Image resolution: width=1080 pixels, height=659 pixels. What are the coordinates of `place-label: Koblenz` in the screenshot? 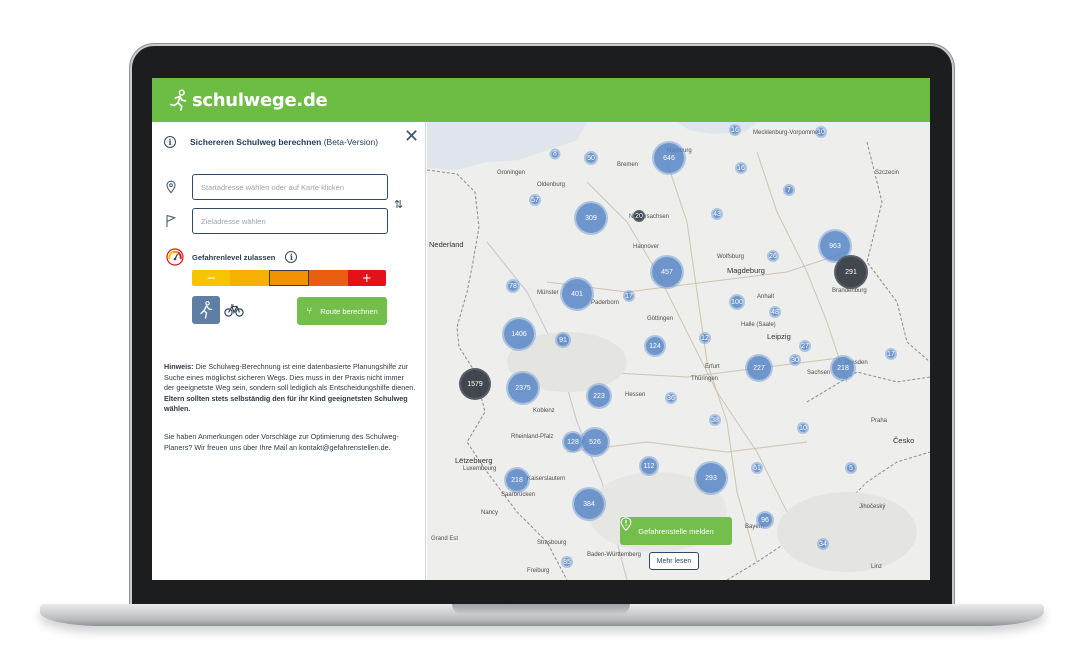 It's located at (544, 411).